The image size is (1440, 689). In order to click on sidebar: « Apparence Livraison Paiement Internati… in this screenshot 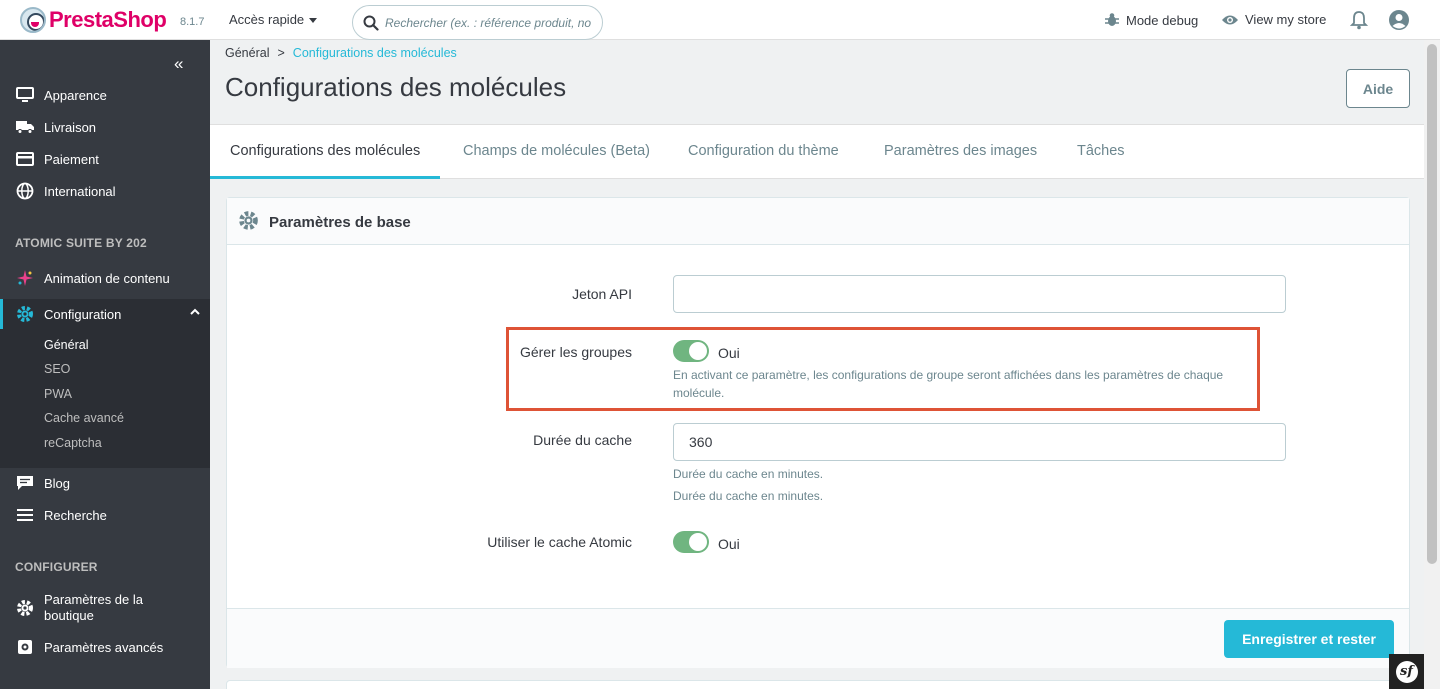, I will do `click(105, 364)`.